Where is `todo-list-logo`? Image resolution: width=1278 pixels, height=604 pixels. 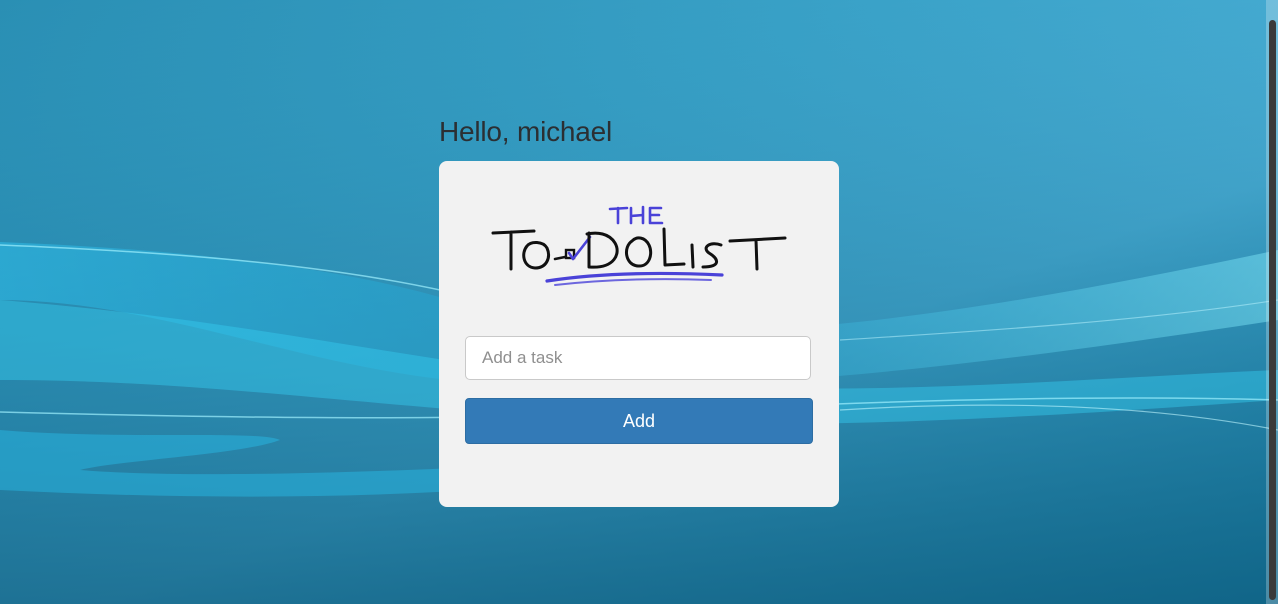 todo-list-logo is located at coordinates (639, 245).